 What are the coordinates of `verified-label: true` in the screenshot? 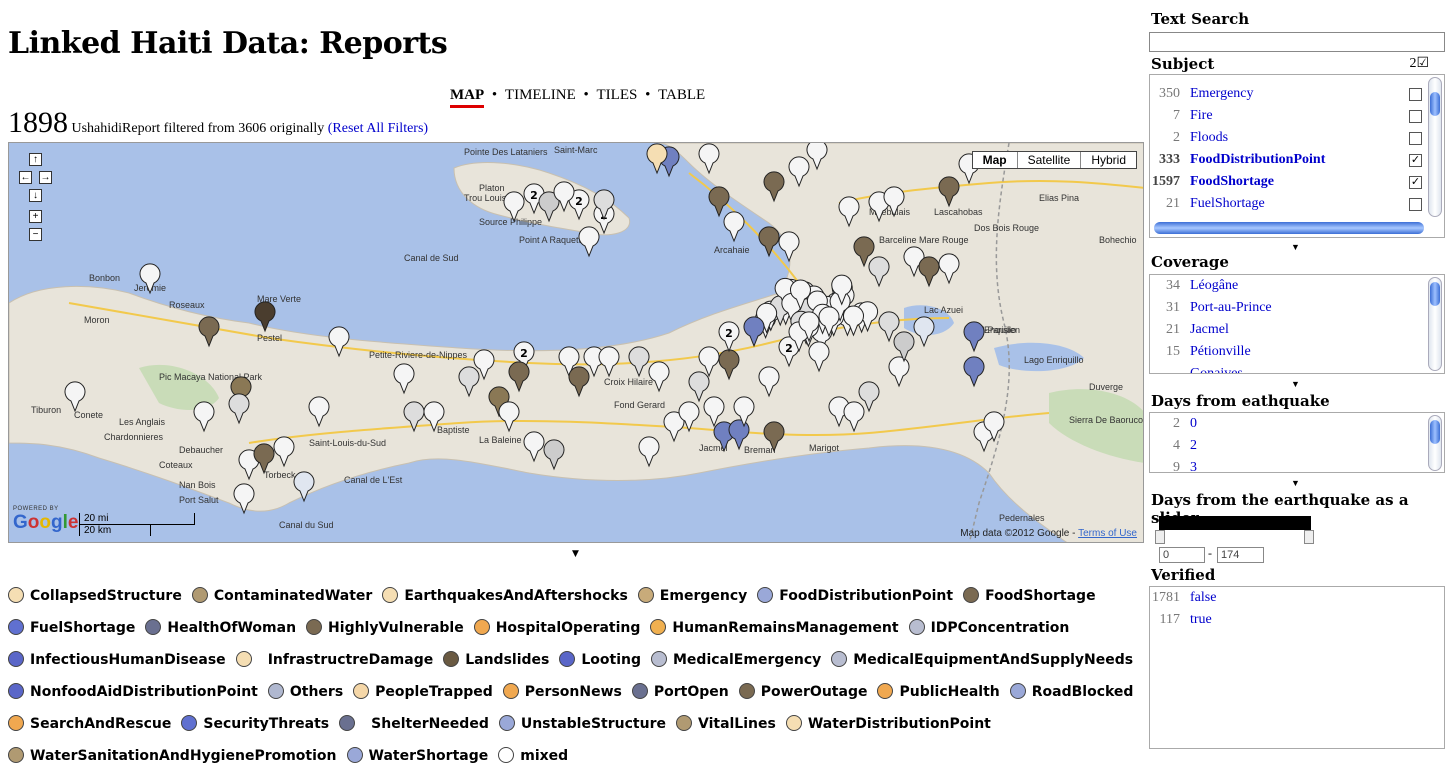 It's located at (1201, 619).